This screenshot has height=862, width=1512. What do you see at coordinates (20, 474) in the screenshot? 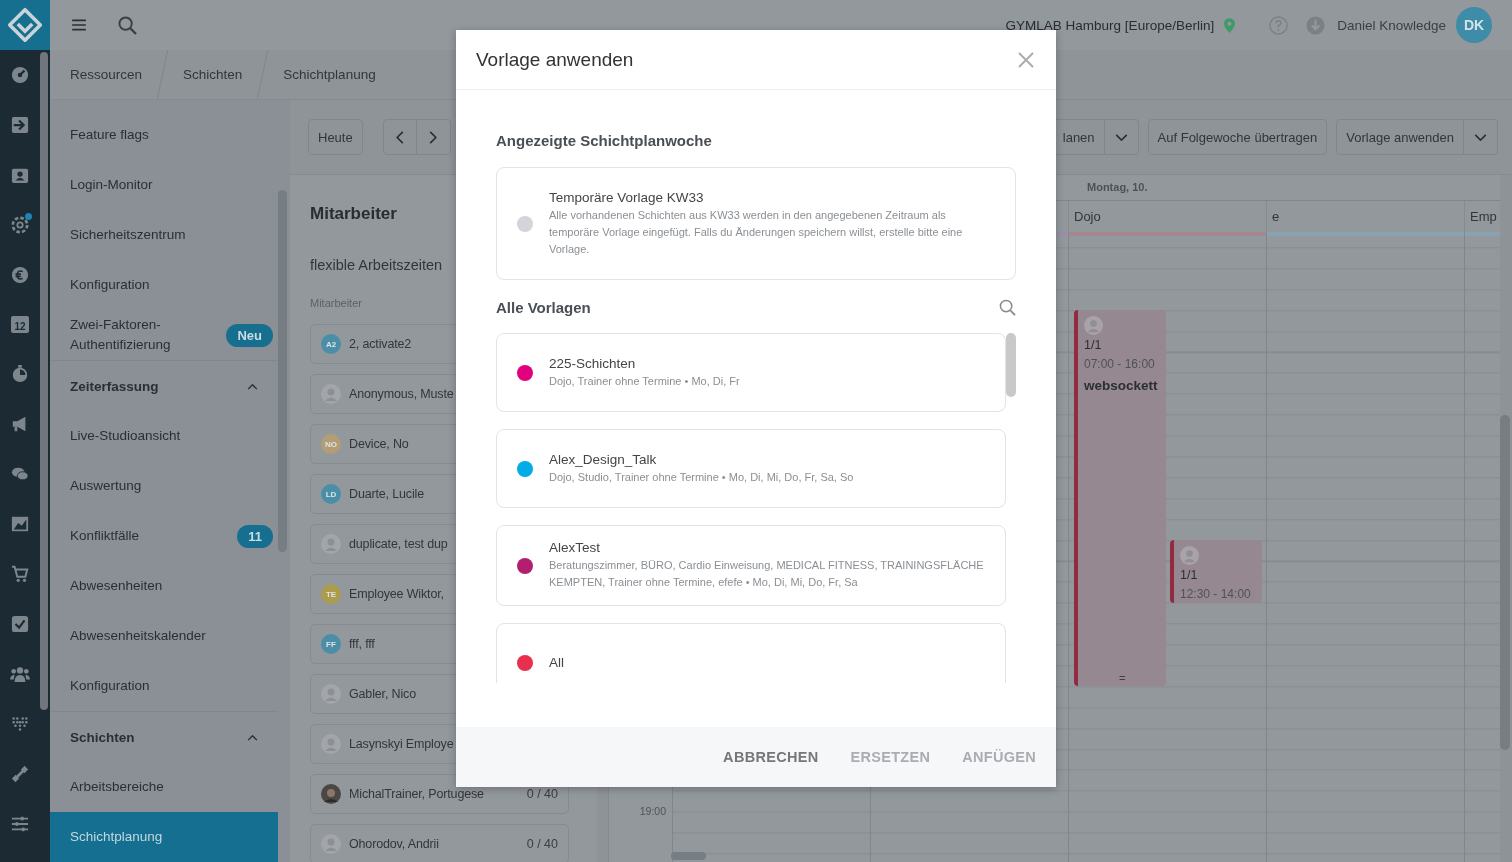
I see `chat-icon` at bounding box center [20, 474].